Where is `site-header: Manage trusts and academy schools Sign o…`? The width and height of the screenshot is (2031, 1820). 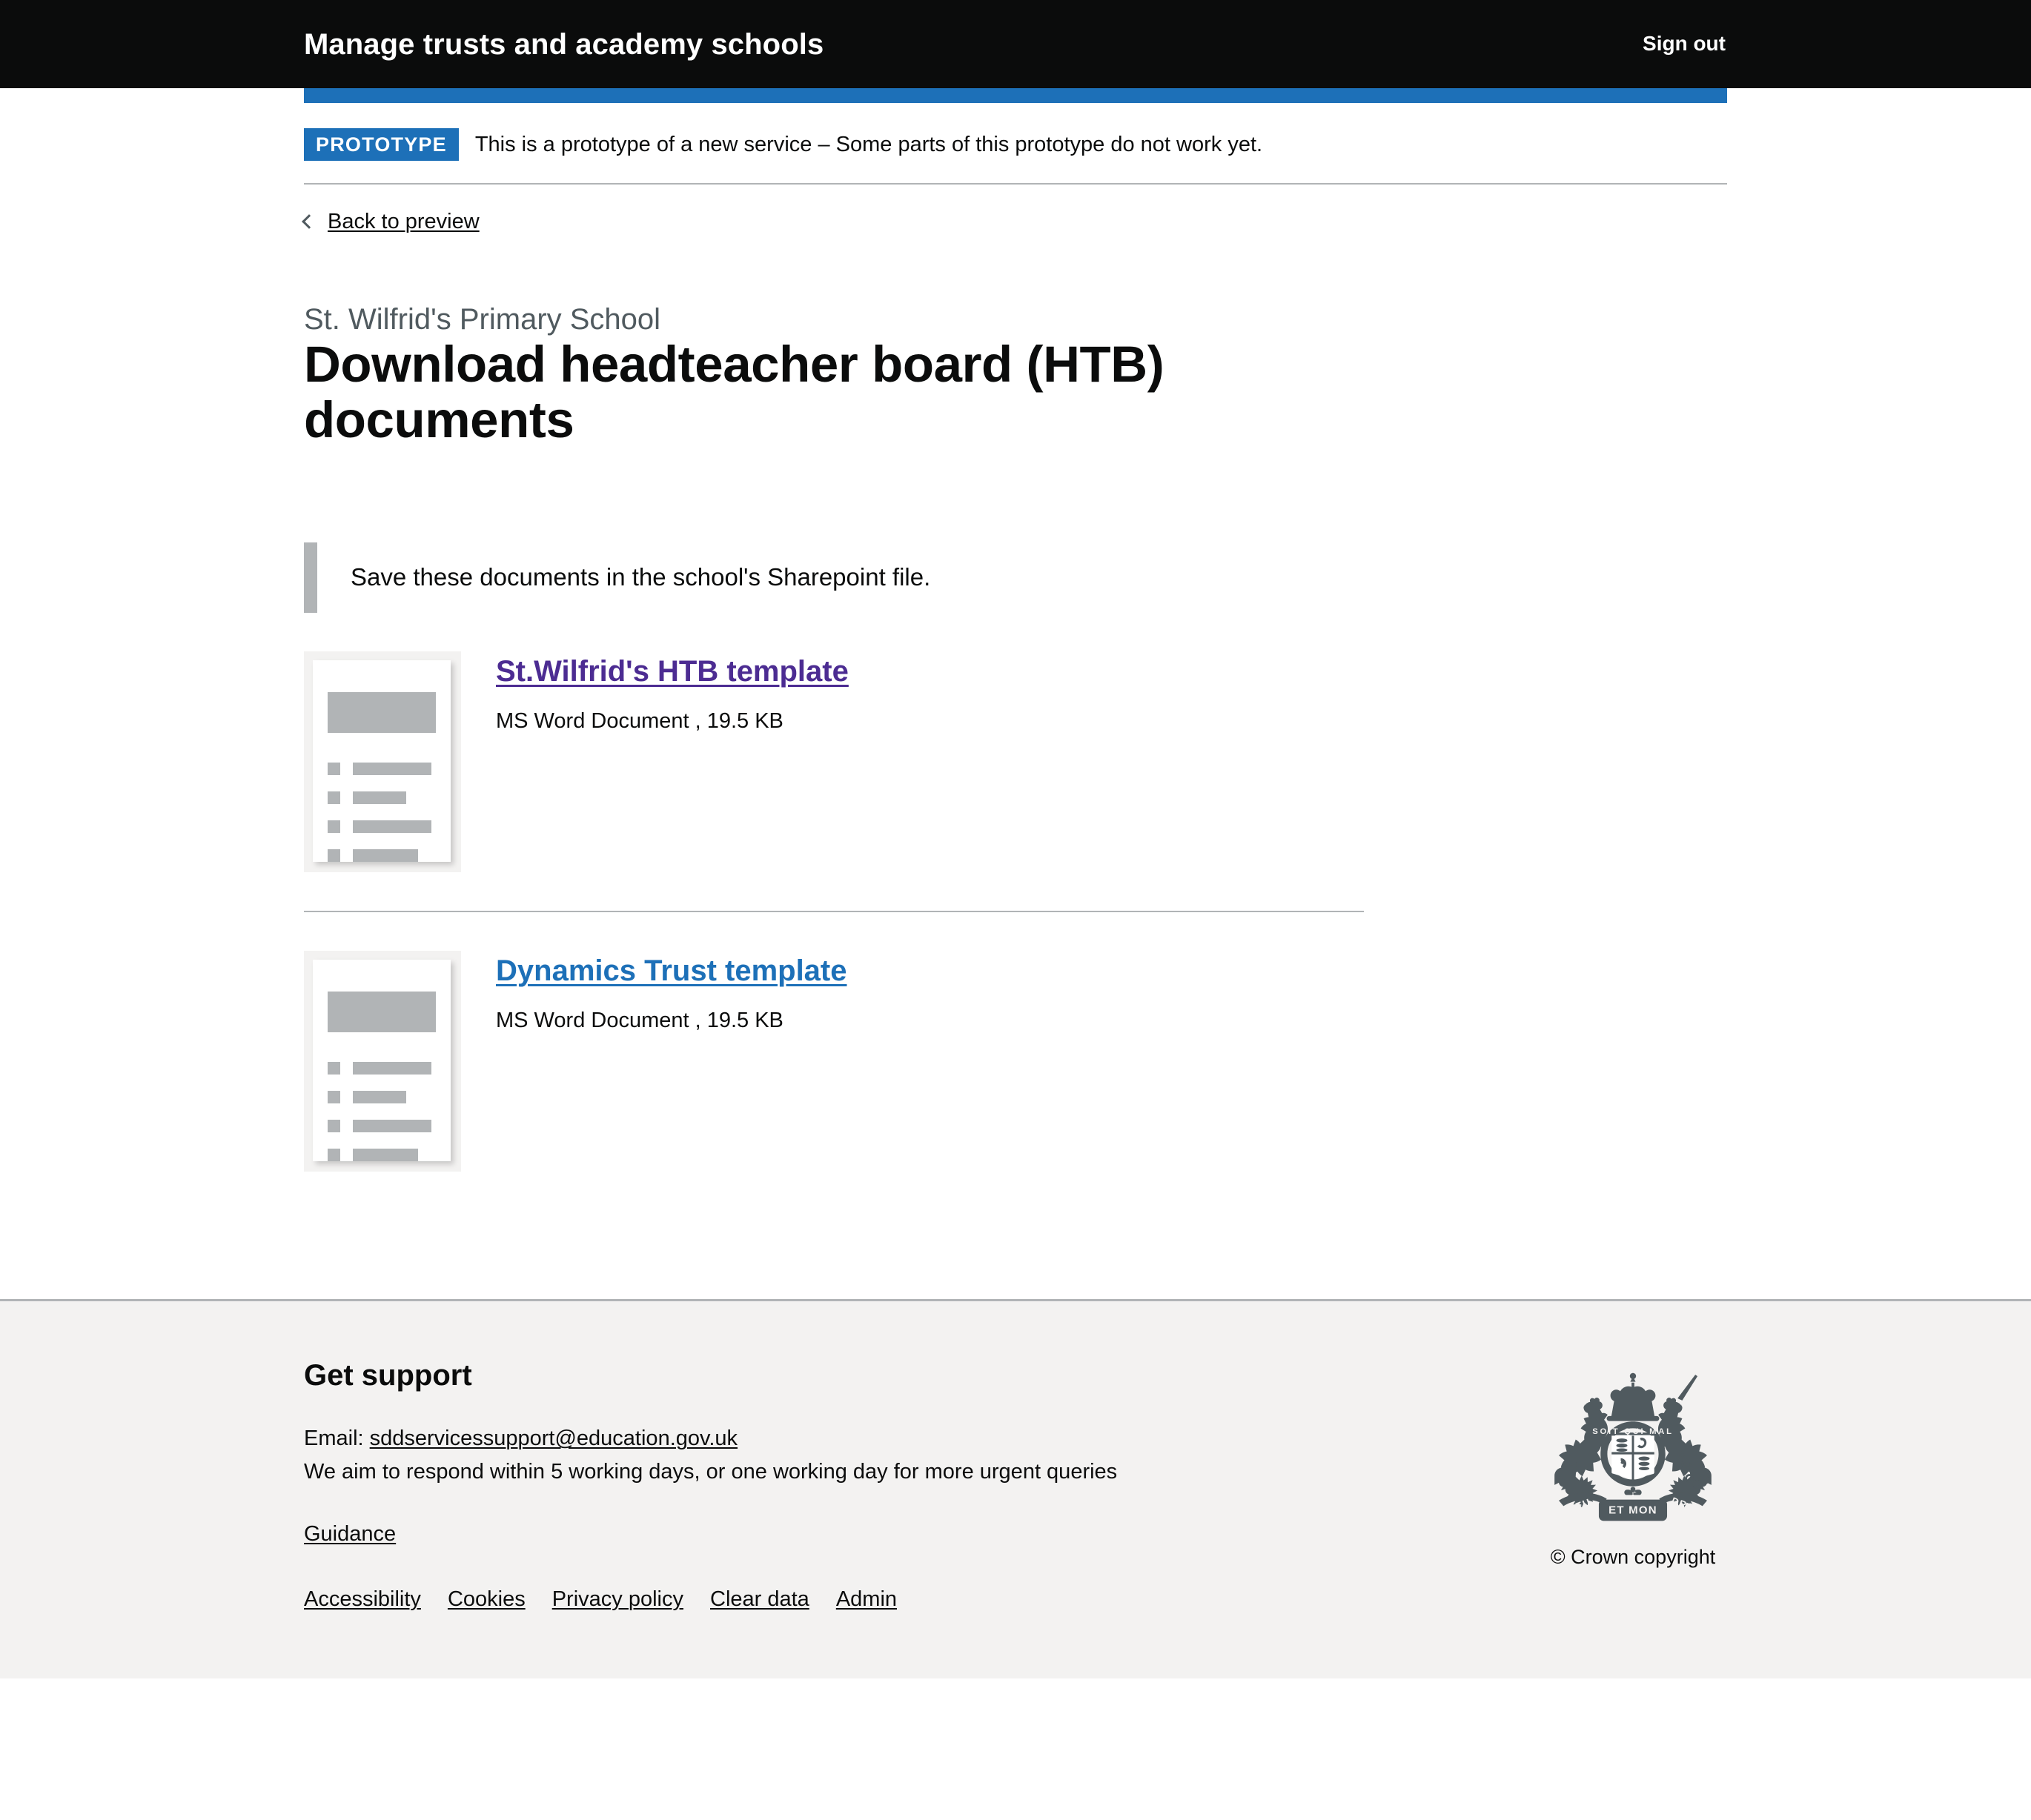 site-header: Manage trusts and academy schools Sign o… is located at coordinates (1015, 44).